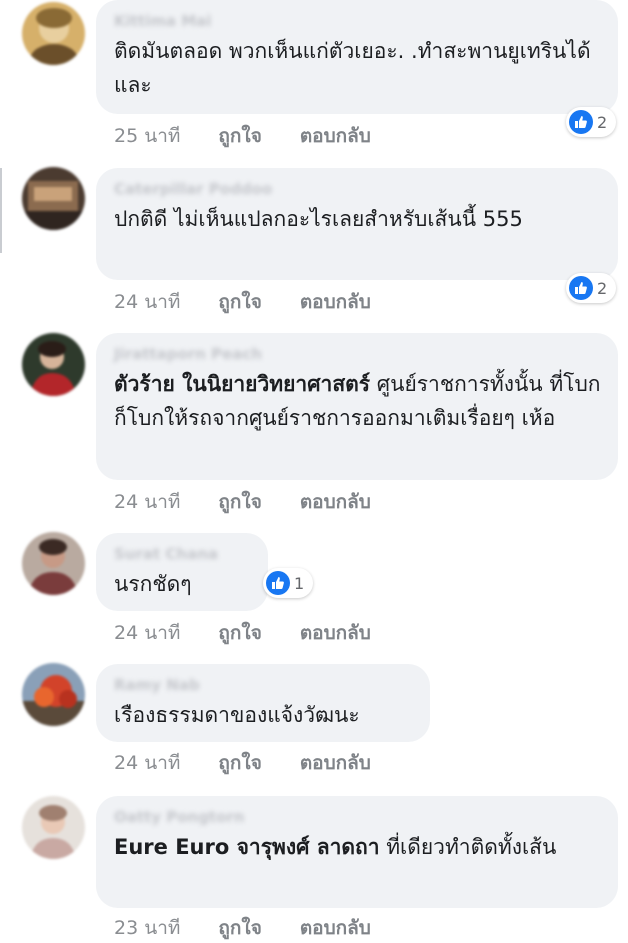  I want to click on reaction-badge: 1, so click(288, 583).